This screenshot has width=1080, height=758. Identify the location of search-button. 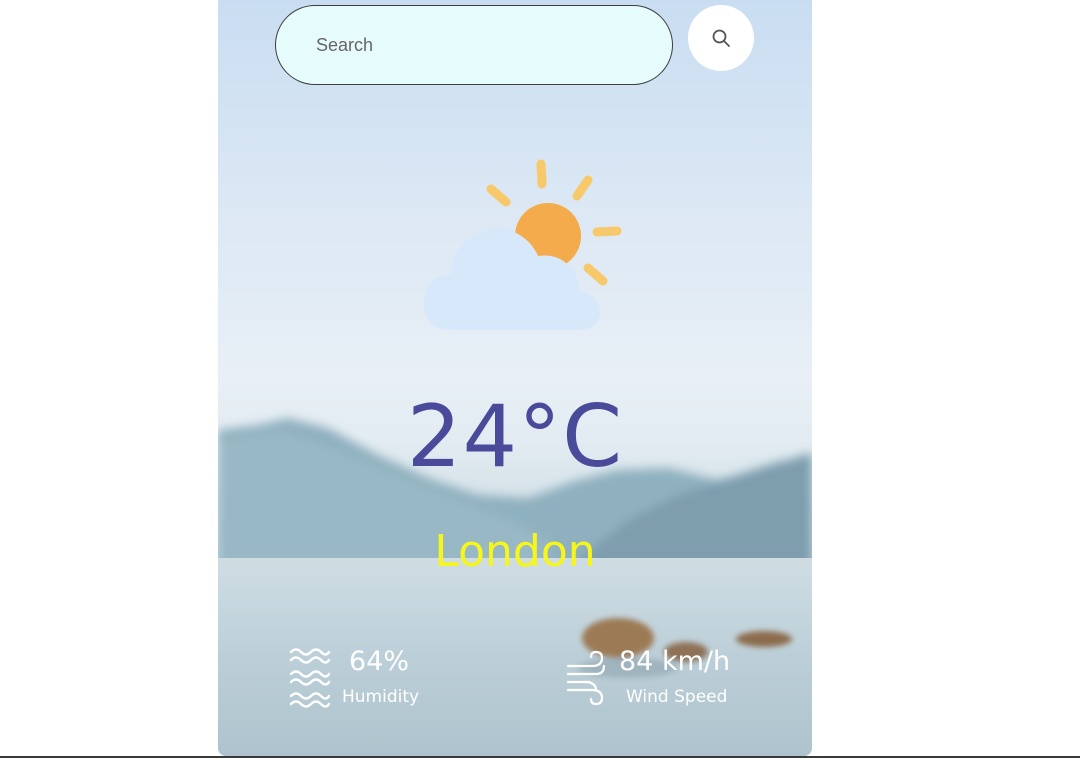
(721, 38).